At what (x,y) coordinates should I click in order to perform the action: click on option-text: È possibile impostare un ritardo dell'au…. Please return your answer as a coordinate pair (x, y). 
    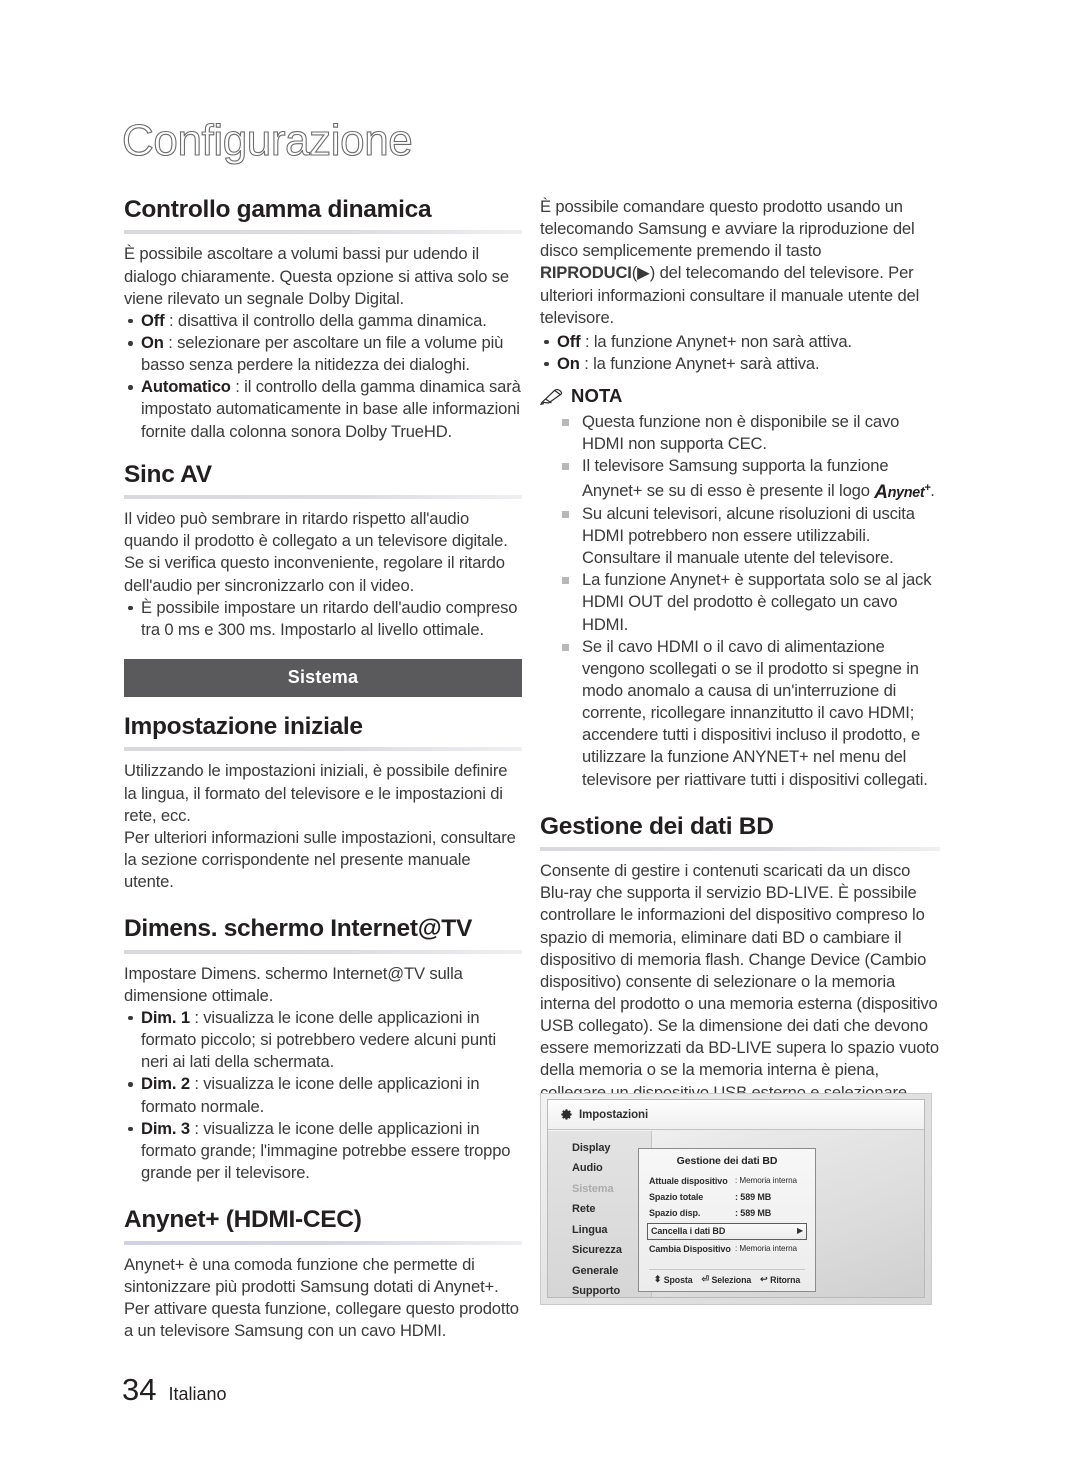
    Looking at the image, I should click on (329, 618).